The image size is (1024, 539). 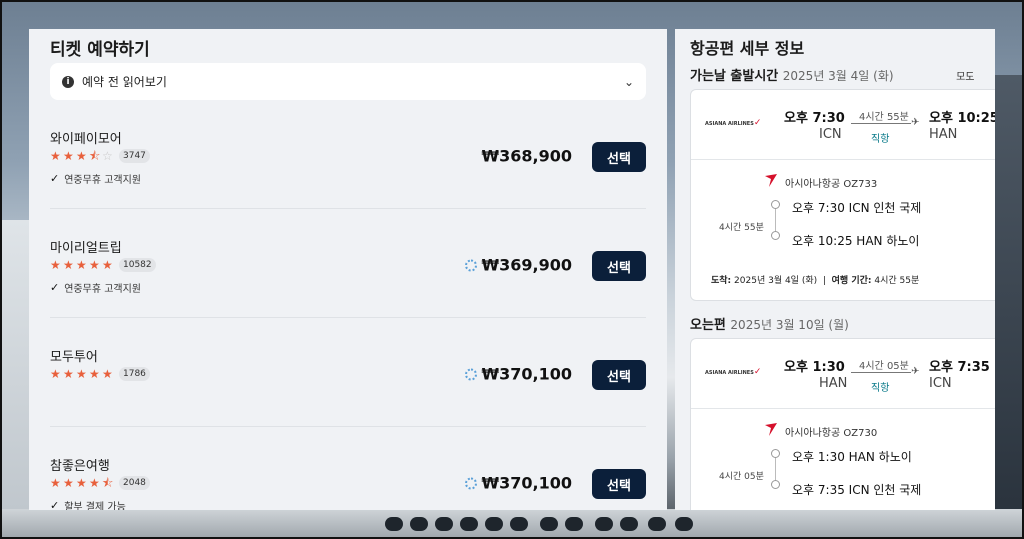 I want to click on star-icon: ☆, so click(x=107, y=156).